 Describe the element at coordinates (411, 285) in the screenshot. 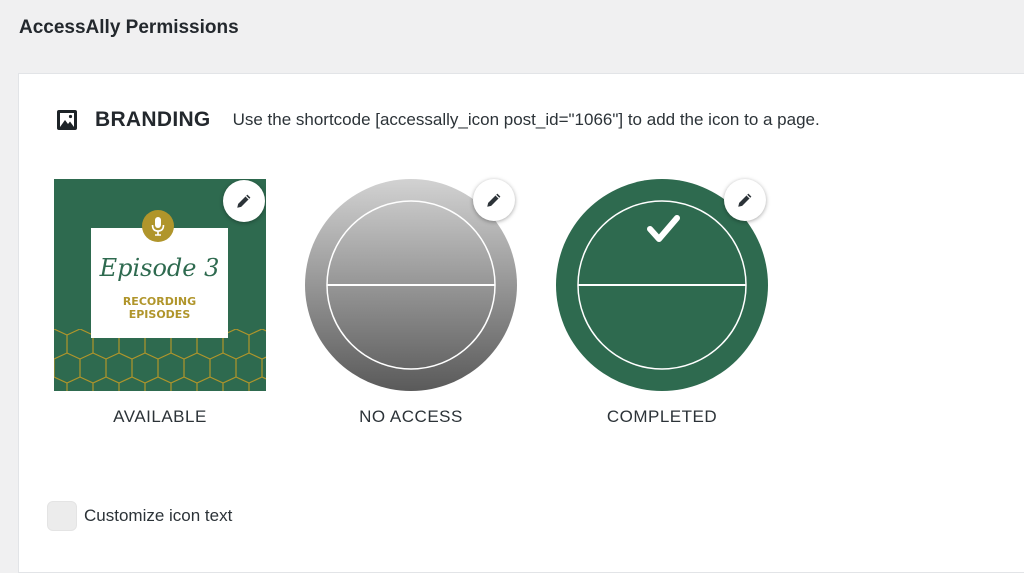

I see `no-access-icon-image` at that location.